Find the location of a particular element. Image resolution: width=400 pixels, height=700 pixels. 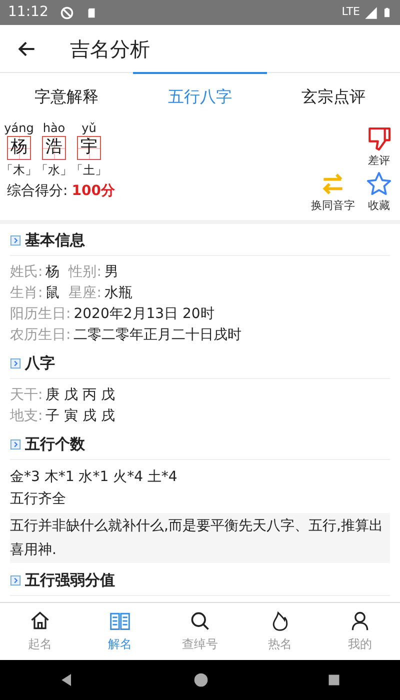

section-title: 五行强弱分值 is located at coordinates (70, 581).